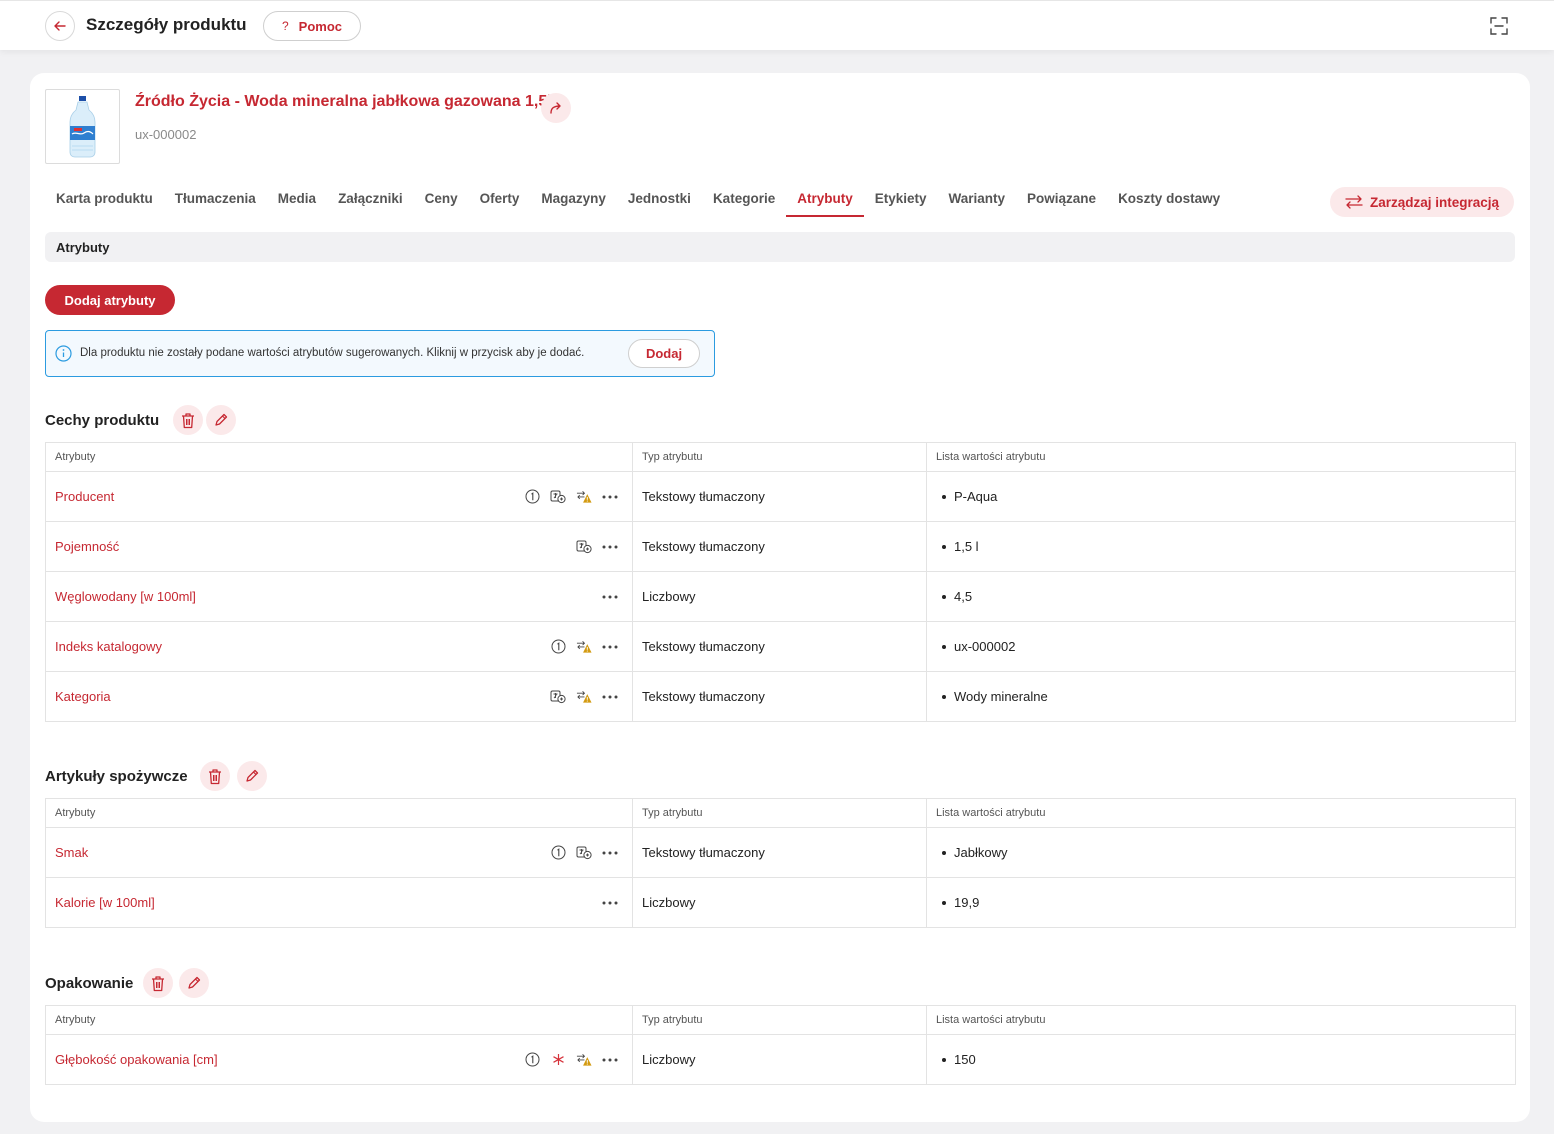 This screenshot has width=1554, height=1134. What do you see at coordinates (780, 902) in the screenshot?
I see `table-row: Kalorie [w 100ml] Liczbowy 19,9` at bounding box center [780, 902].